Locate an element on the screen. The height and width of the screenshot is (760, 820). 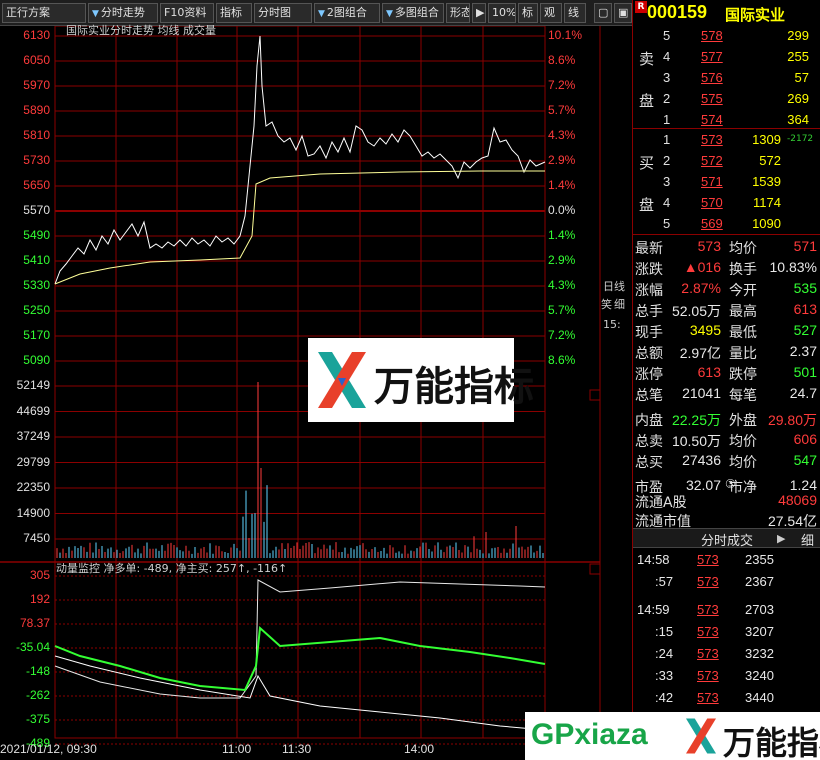
ask-price: 575 is located at coordinates (712, 98).